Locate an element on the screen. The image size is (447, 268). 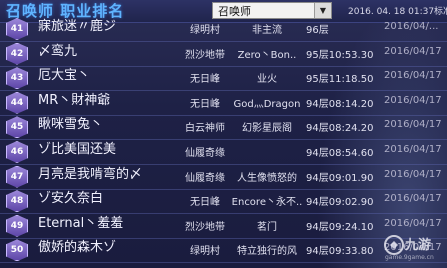
player-guild: Zero丶Bon.. is located at coordinates (267, 55).